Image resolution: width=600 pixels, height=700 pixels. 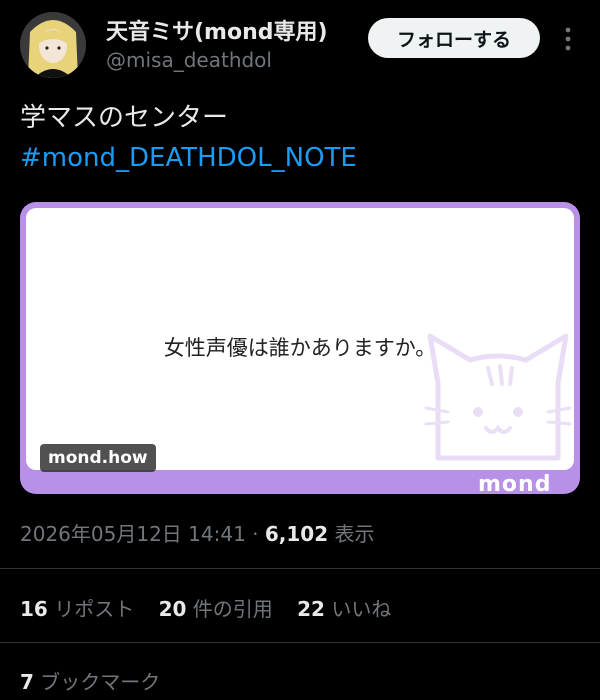 I want to click on quotes-stat: 20 件の引用, so click(x=219, y=609).